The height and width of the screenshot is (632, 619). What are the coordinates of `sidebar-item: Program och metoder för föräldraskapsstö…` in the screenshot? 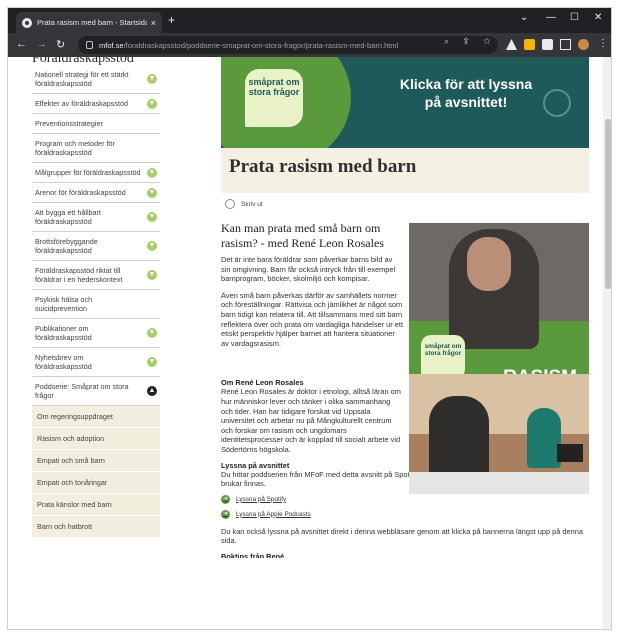 It's located at (96, 148).